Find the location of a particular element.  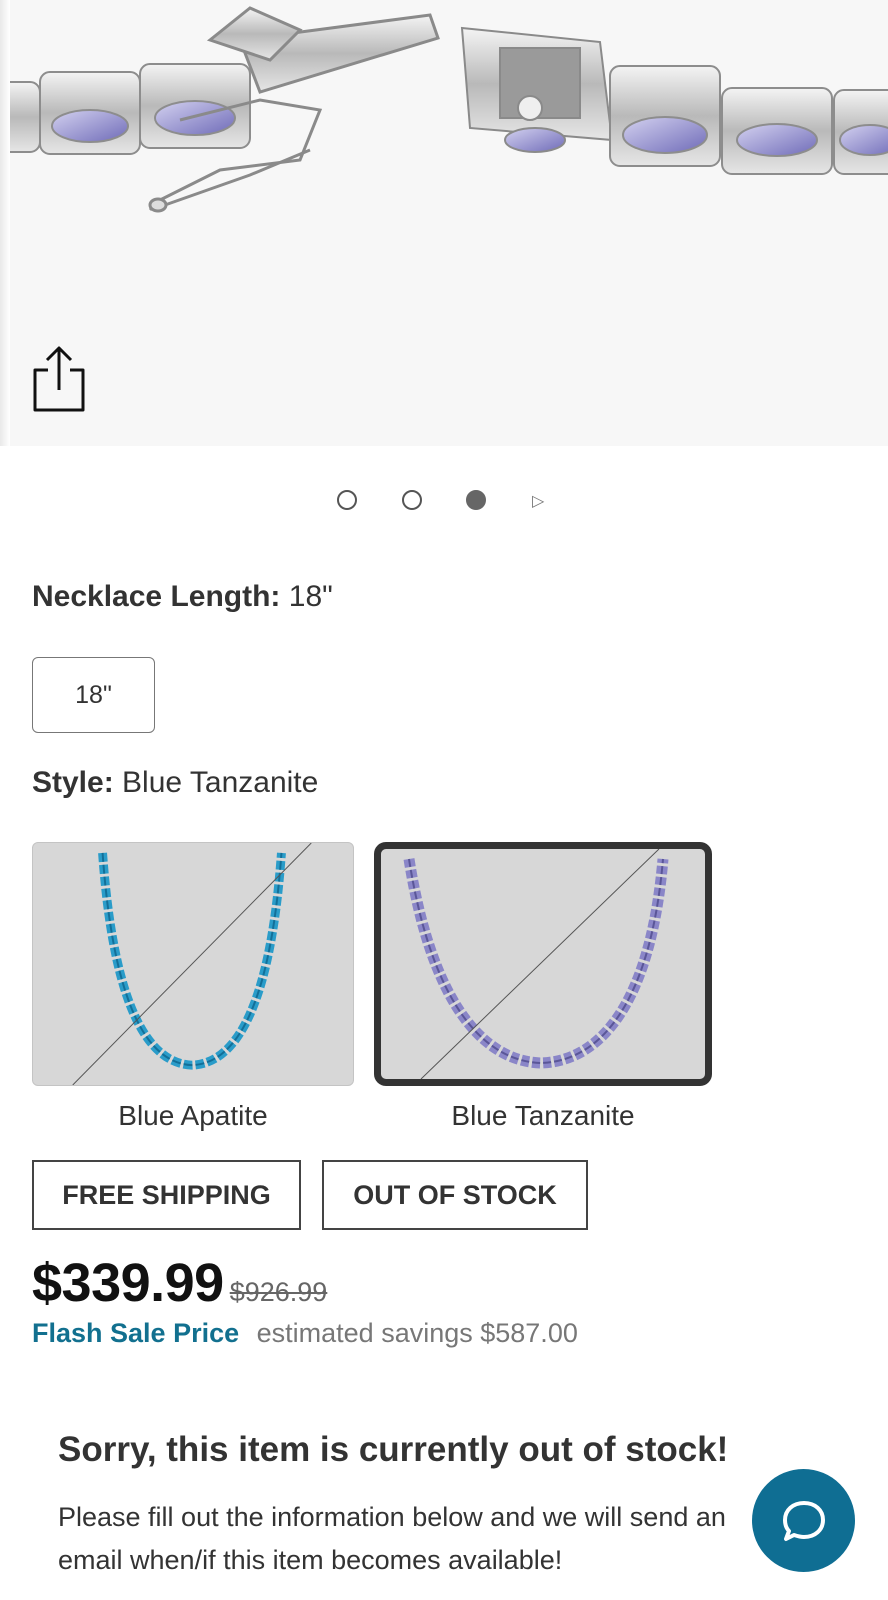

chat-button is located at coordinates (803, 1520).